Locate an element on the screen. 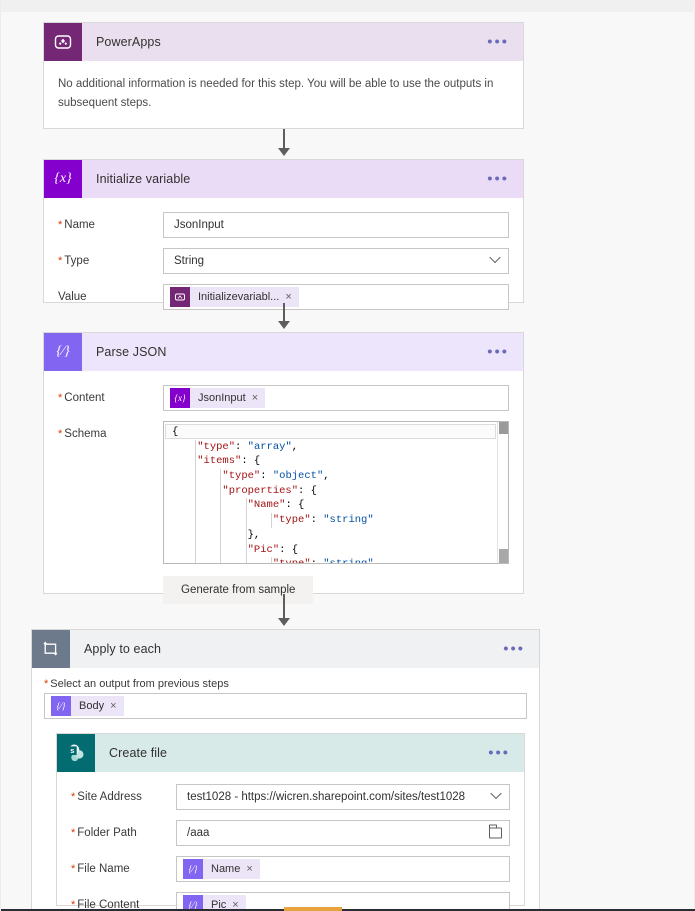 The width and height of the screenshot is (695, 911). label-site-address: Site Address is located at coordinates (123, 794).